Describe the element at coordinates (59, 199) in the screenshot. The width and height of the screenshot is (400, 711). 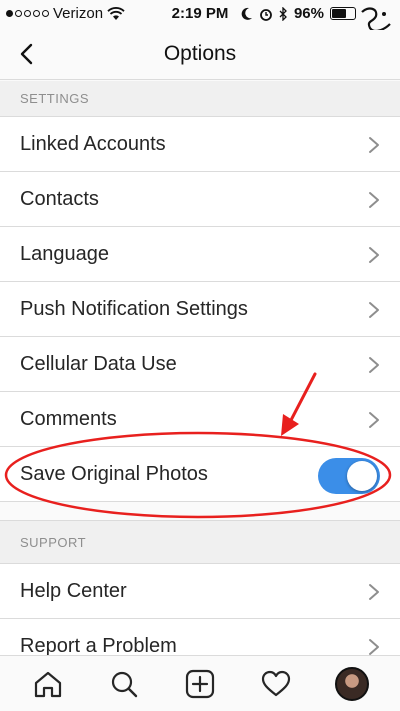
I see `row-label: Contacts` at that location.